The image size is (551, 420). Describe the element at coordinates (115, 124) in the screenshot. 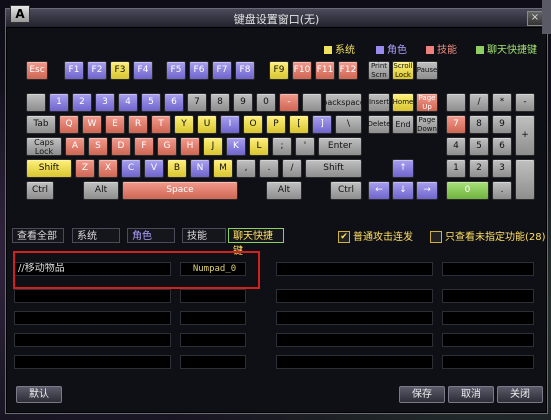

I see `key-e: E` at that location.